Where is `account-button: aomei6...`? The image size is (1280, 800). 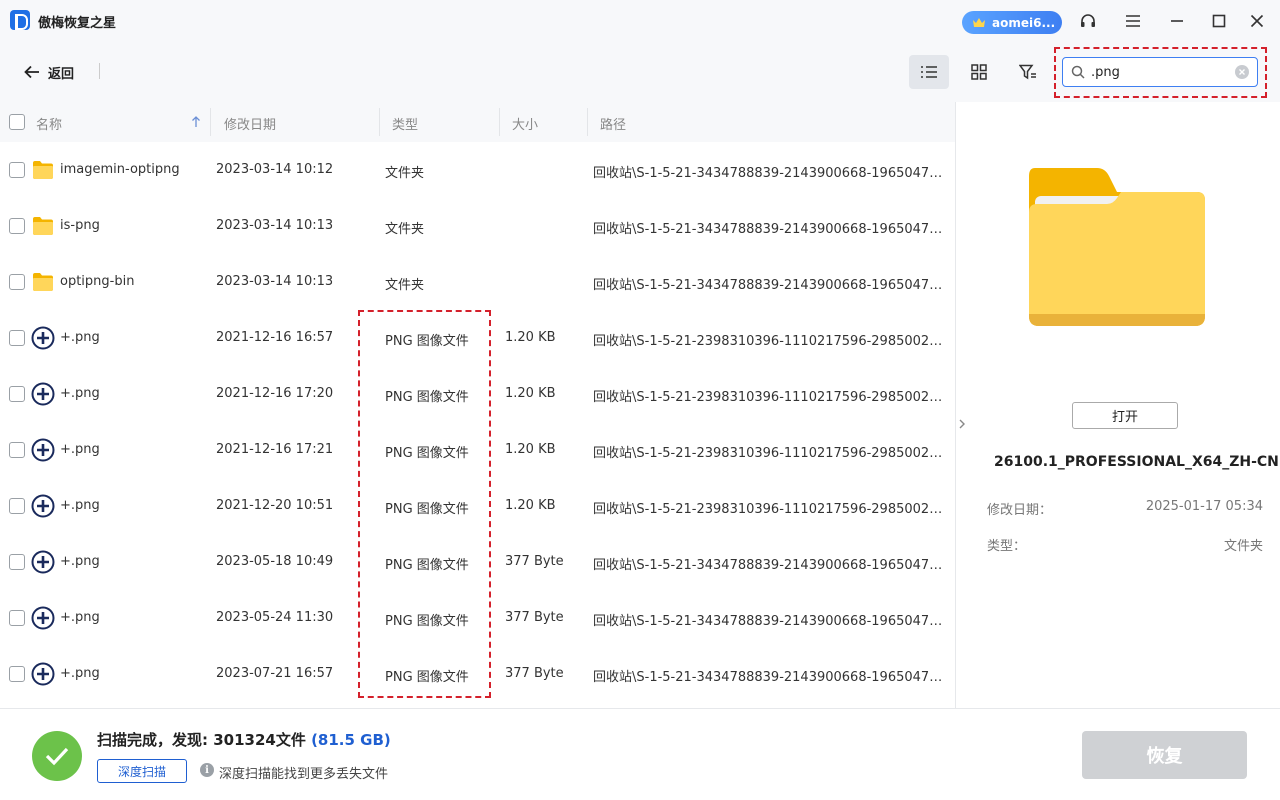 account-button: aomei6... is located at coordinates (1012, 22).